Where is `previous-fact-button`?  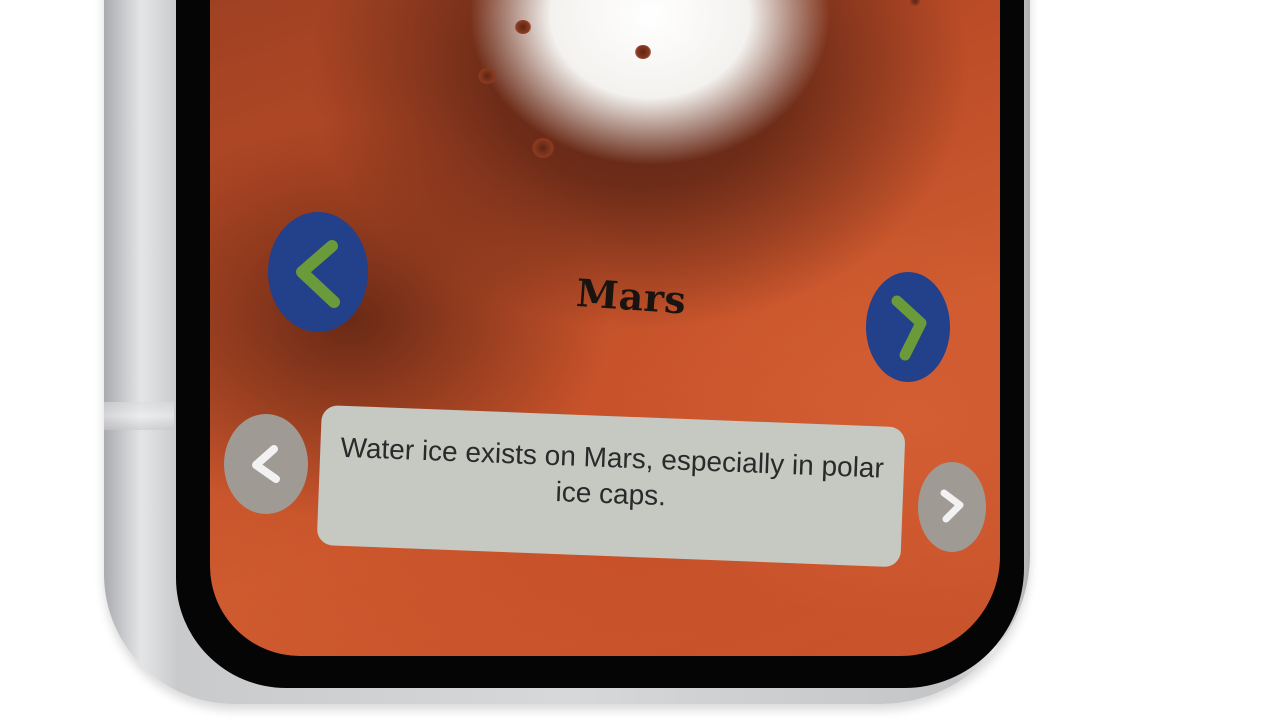 previous-fact-button is located at coordinates (266, 464).